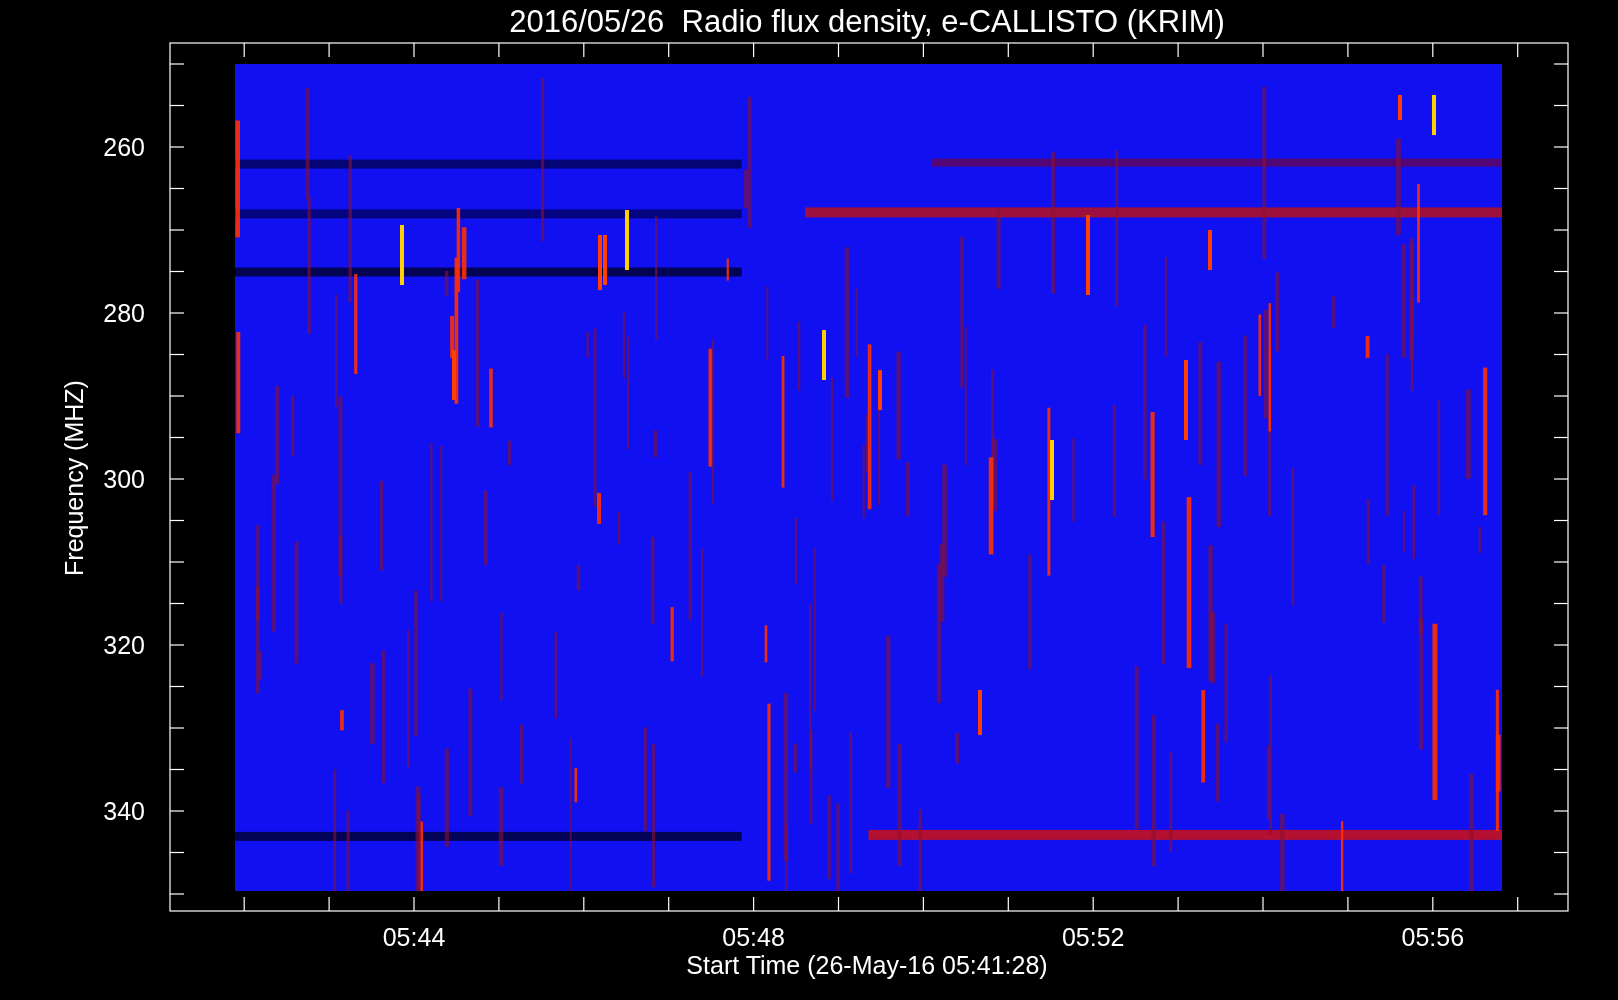  Describe the element at coordinates (1433, 937) in the screenshot. I see `x-tick-label: 05:56` at that location.